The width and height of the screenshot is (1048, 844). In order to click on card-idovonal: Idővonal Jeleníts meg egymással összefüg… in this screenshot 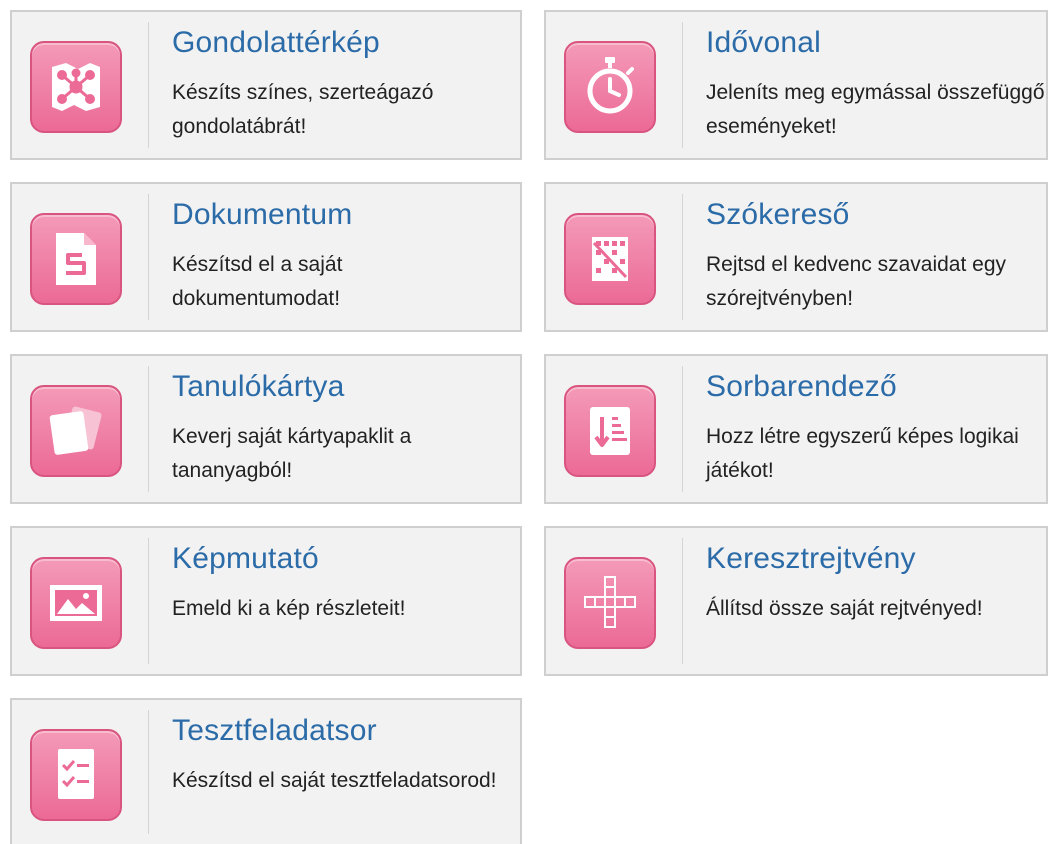, I will do `click(796, 85)`.